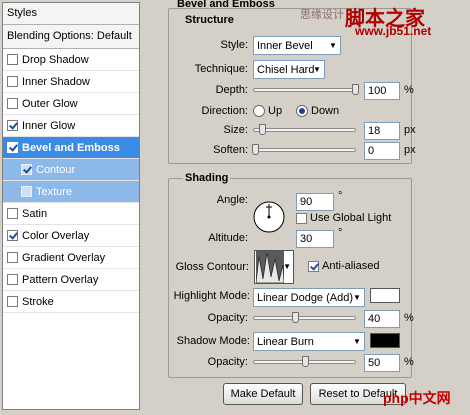  I want to click on shadow-opacity-unit: %, so click(409, 362).